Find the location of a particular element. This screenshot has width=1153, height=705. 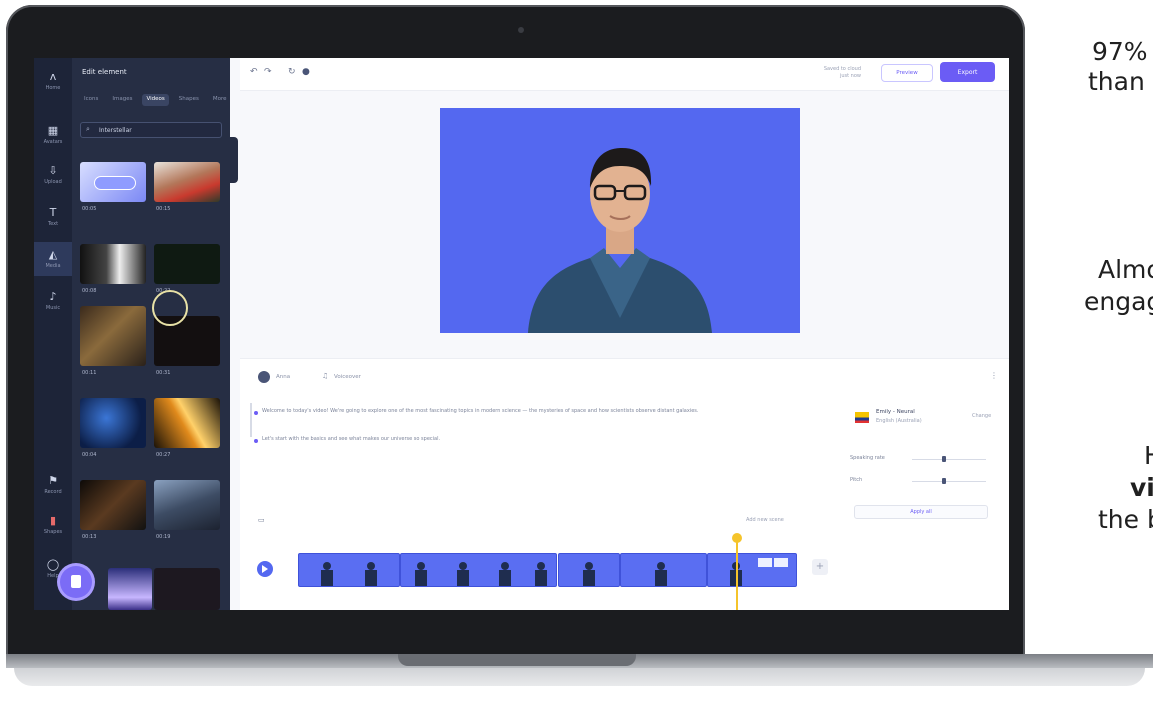

tab-images: Images is located at coordinates (122, 100).